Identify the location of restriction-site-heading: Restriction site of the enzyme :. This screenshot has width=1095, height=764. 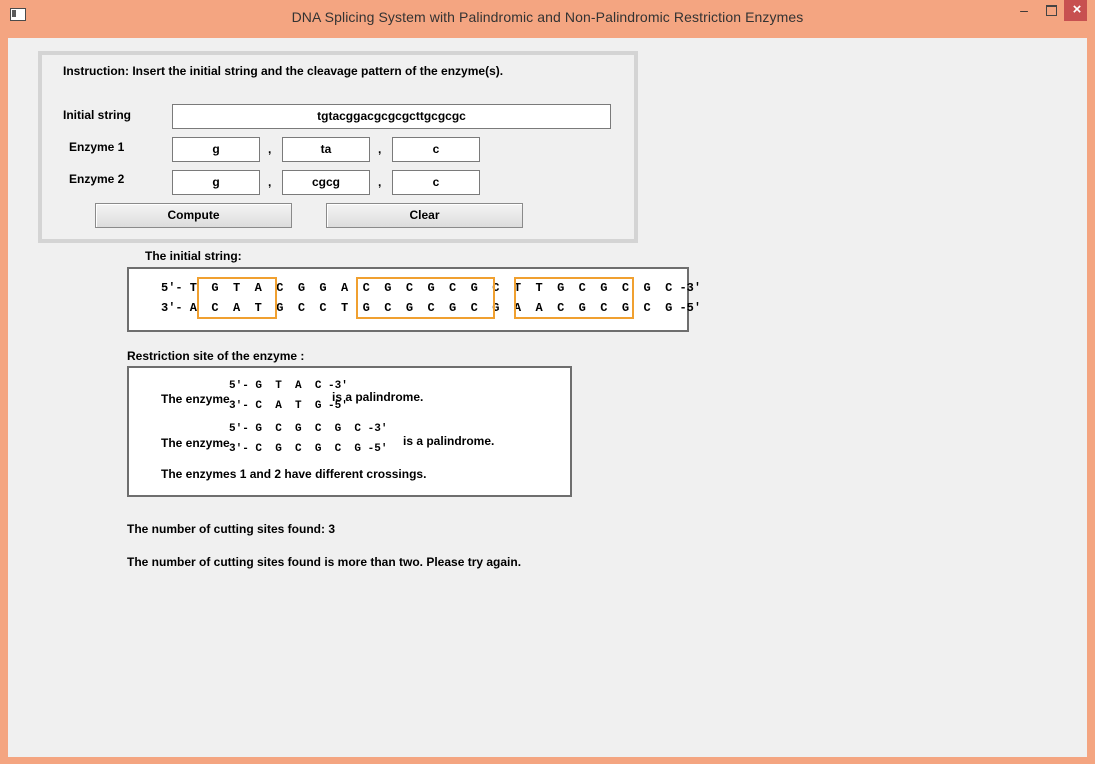
(216, 356).